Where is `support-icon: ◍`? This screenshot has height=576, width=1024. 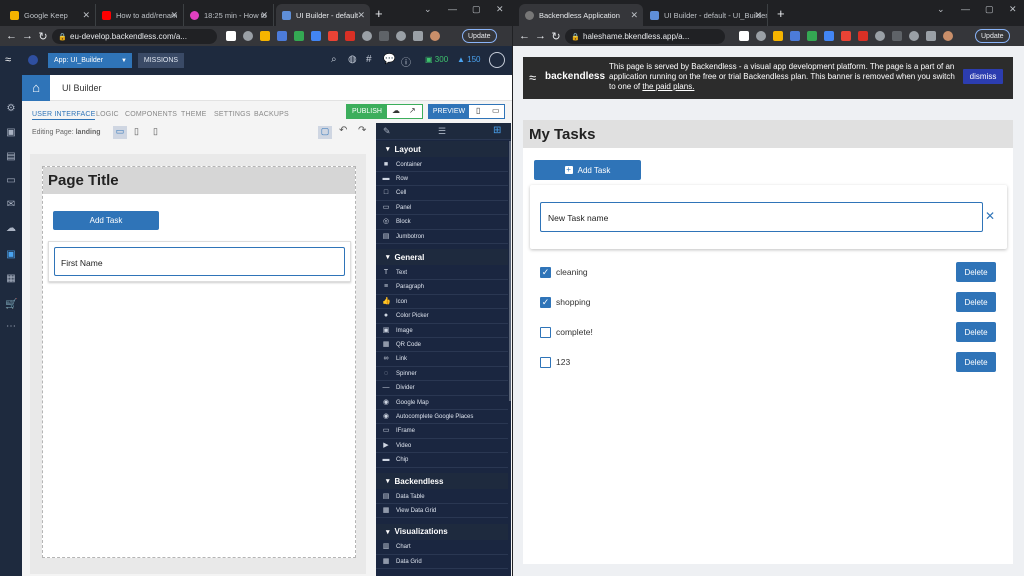
support-icon: ◍ is located at coordinates (352, 59).